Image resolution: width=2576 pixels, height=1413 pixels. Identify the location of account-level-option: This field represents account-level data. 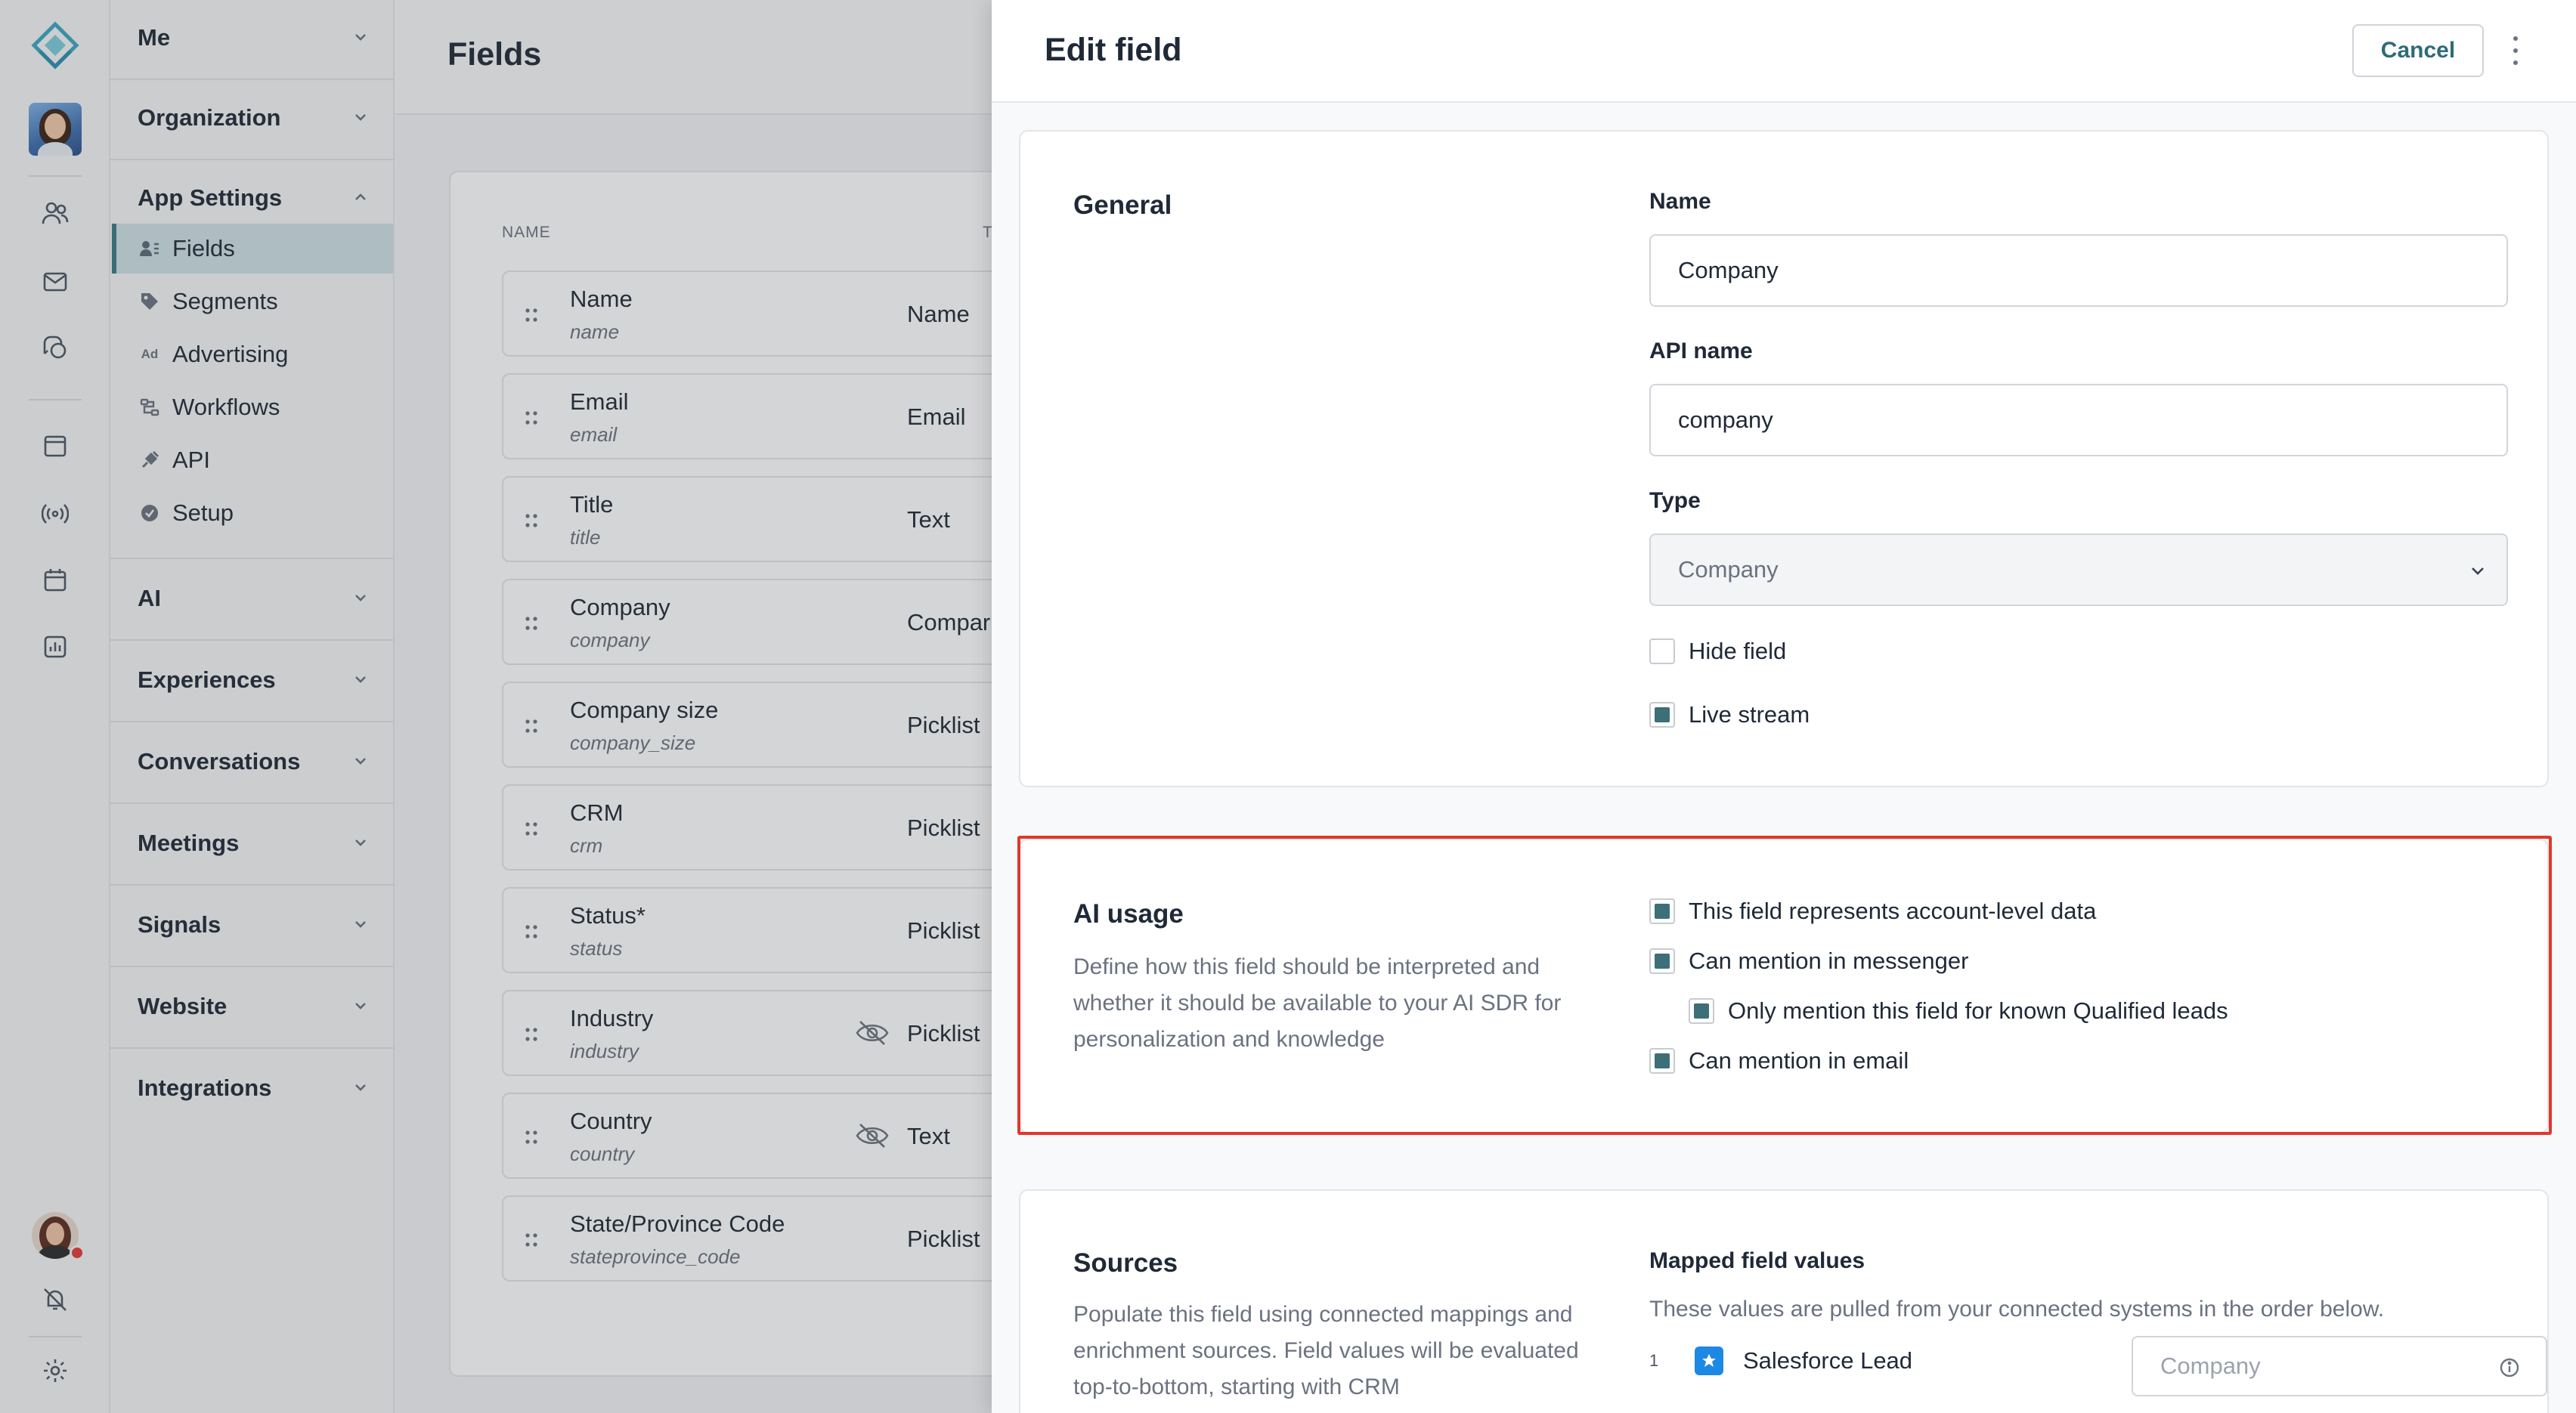
(1872, 911).